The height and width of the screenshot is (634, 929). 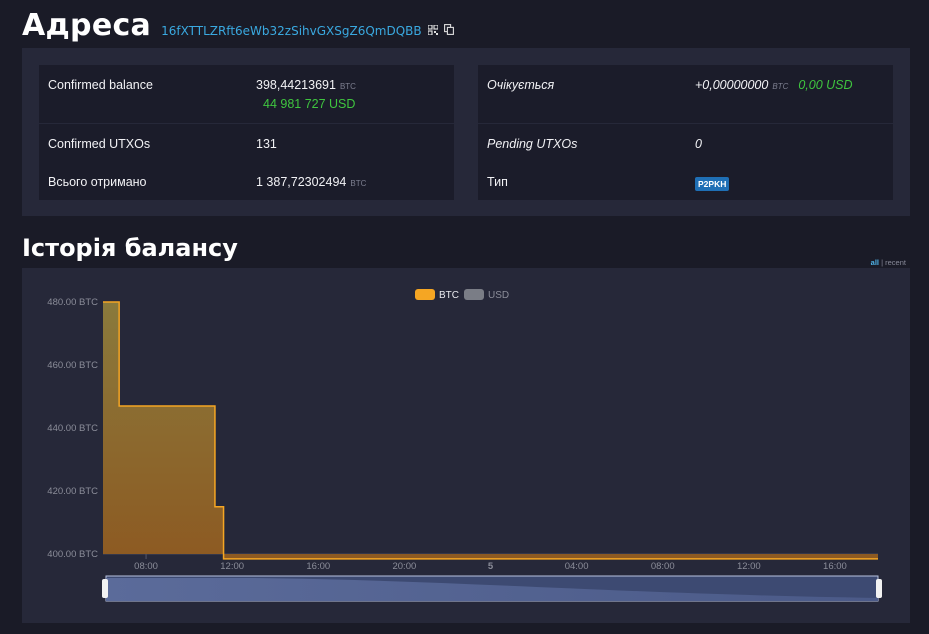 I want to click on confirmed-balance-label: Confirmed balance, so click(x=100, y=85).